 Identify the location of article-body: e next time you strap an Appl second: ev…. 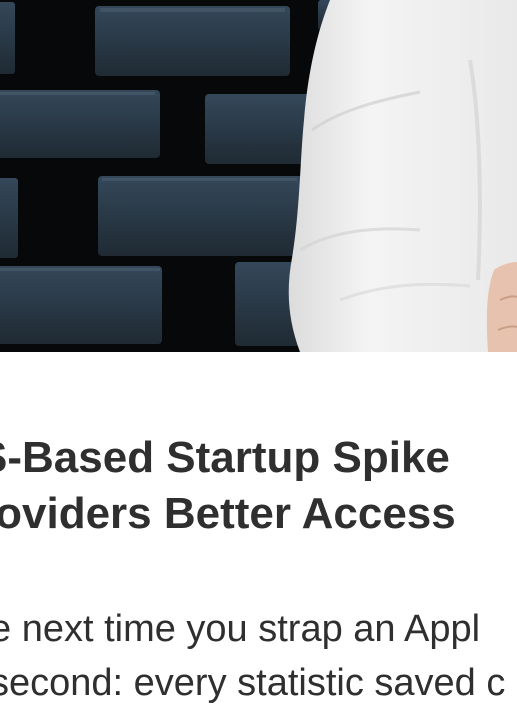
(258, 656).